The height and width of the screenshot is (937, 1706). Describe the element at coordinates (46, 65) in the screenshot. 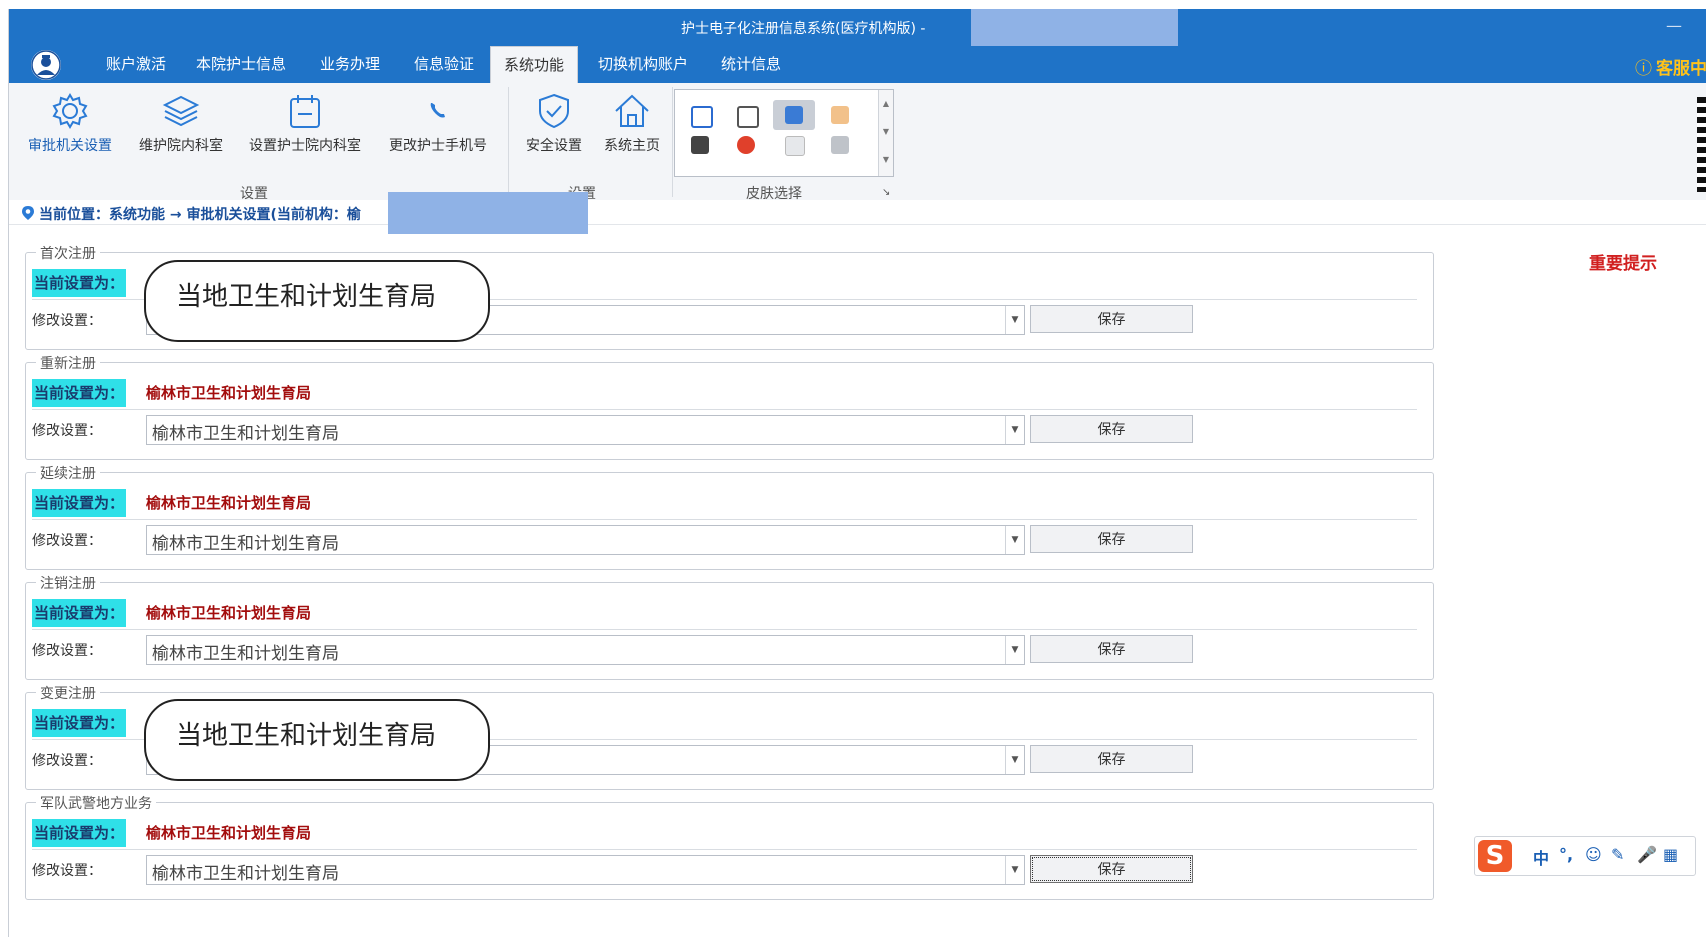

I see `user-avatar-icon` at that location.